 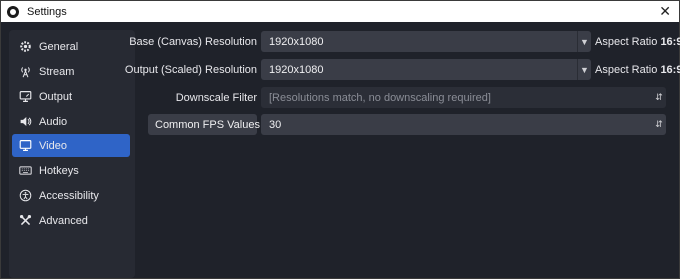 What do you see at coordinates (53, 145) in the screenshot?
I see `sidebar-item-label: Video` at bounding box center [53, 145].